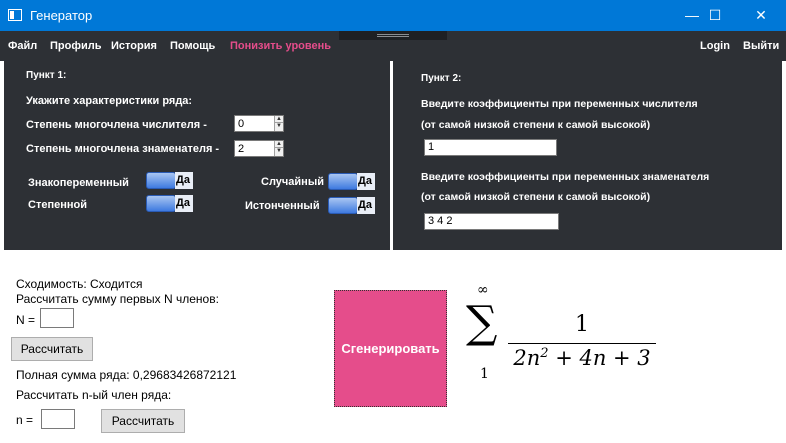 The height and width of the screenshot is (443, 786). Describe the element at coordinates (393, 35) in the screenshot. I see `drag-grip` at that location.